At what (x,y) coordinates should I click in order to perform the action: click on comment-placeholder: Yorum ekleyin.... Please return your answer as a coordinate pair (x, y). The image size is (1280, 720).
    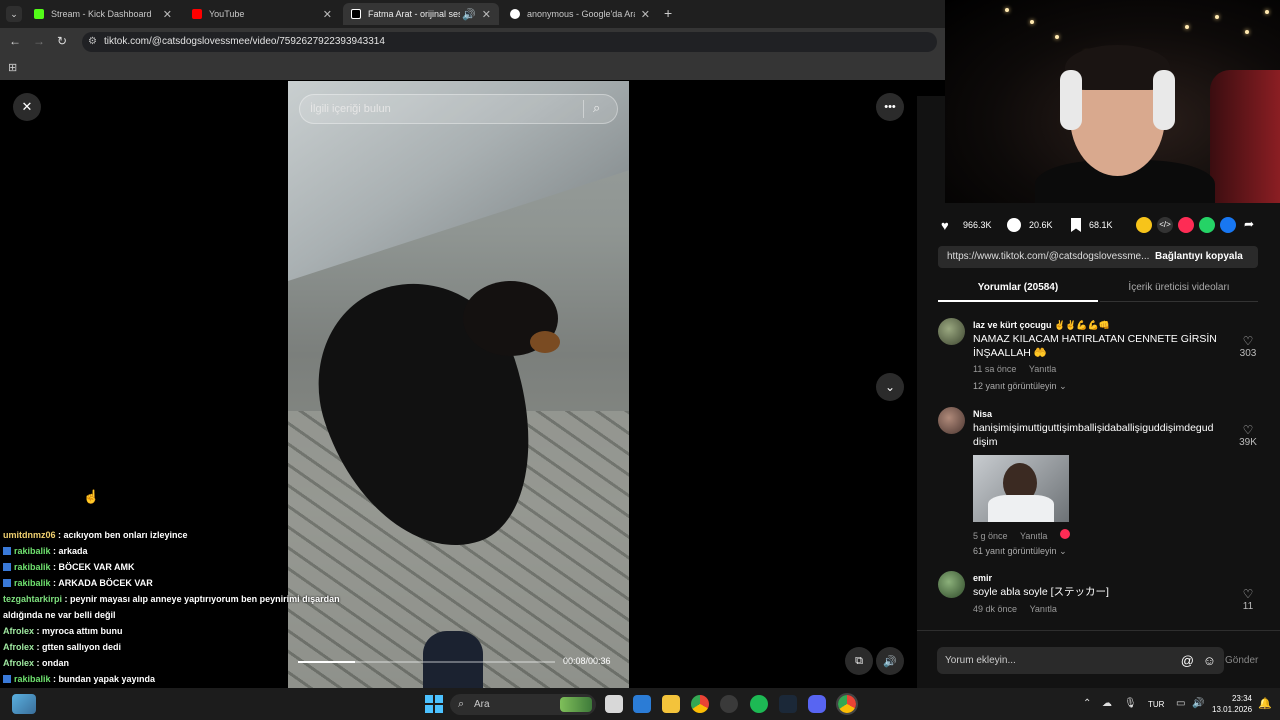
    Looking at the image, I should click on (980, 660).